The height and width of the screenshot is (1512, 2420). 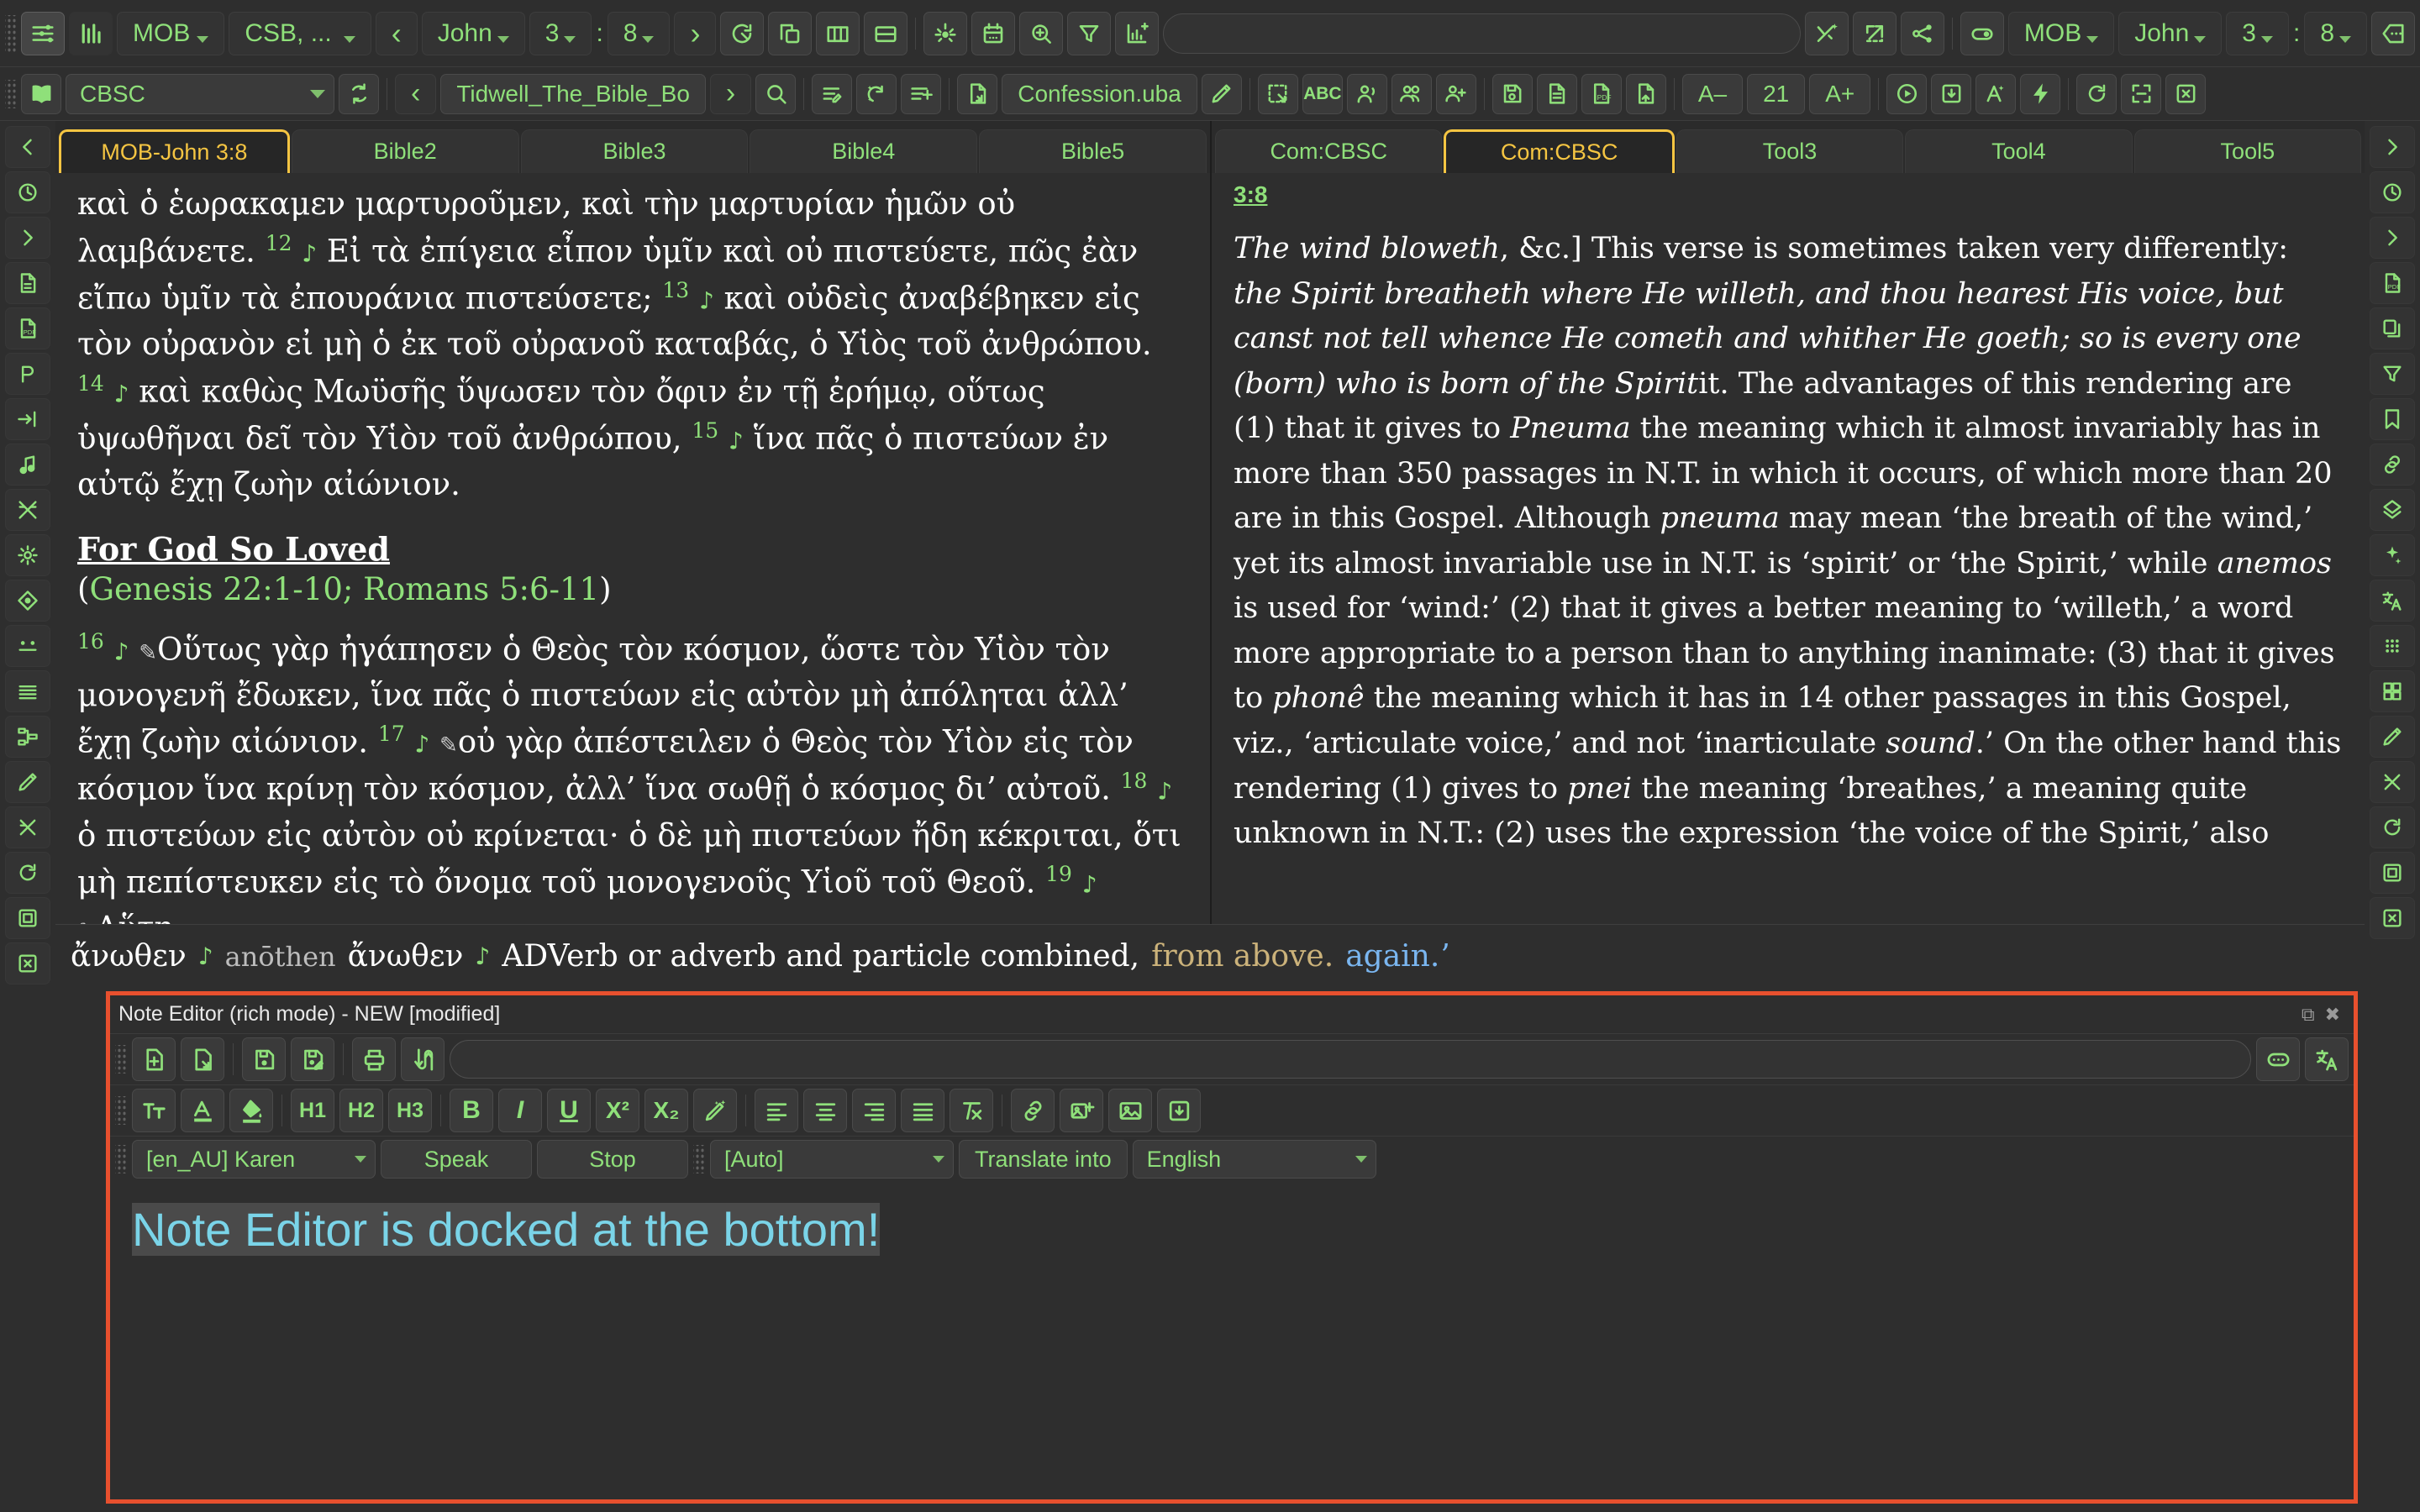 What do you see at coordinates (251, 1110) in the screenshot?
I see `fill-color-icon` at bounding box center [251, 1110].